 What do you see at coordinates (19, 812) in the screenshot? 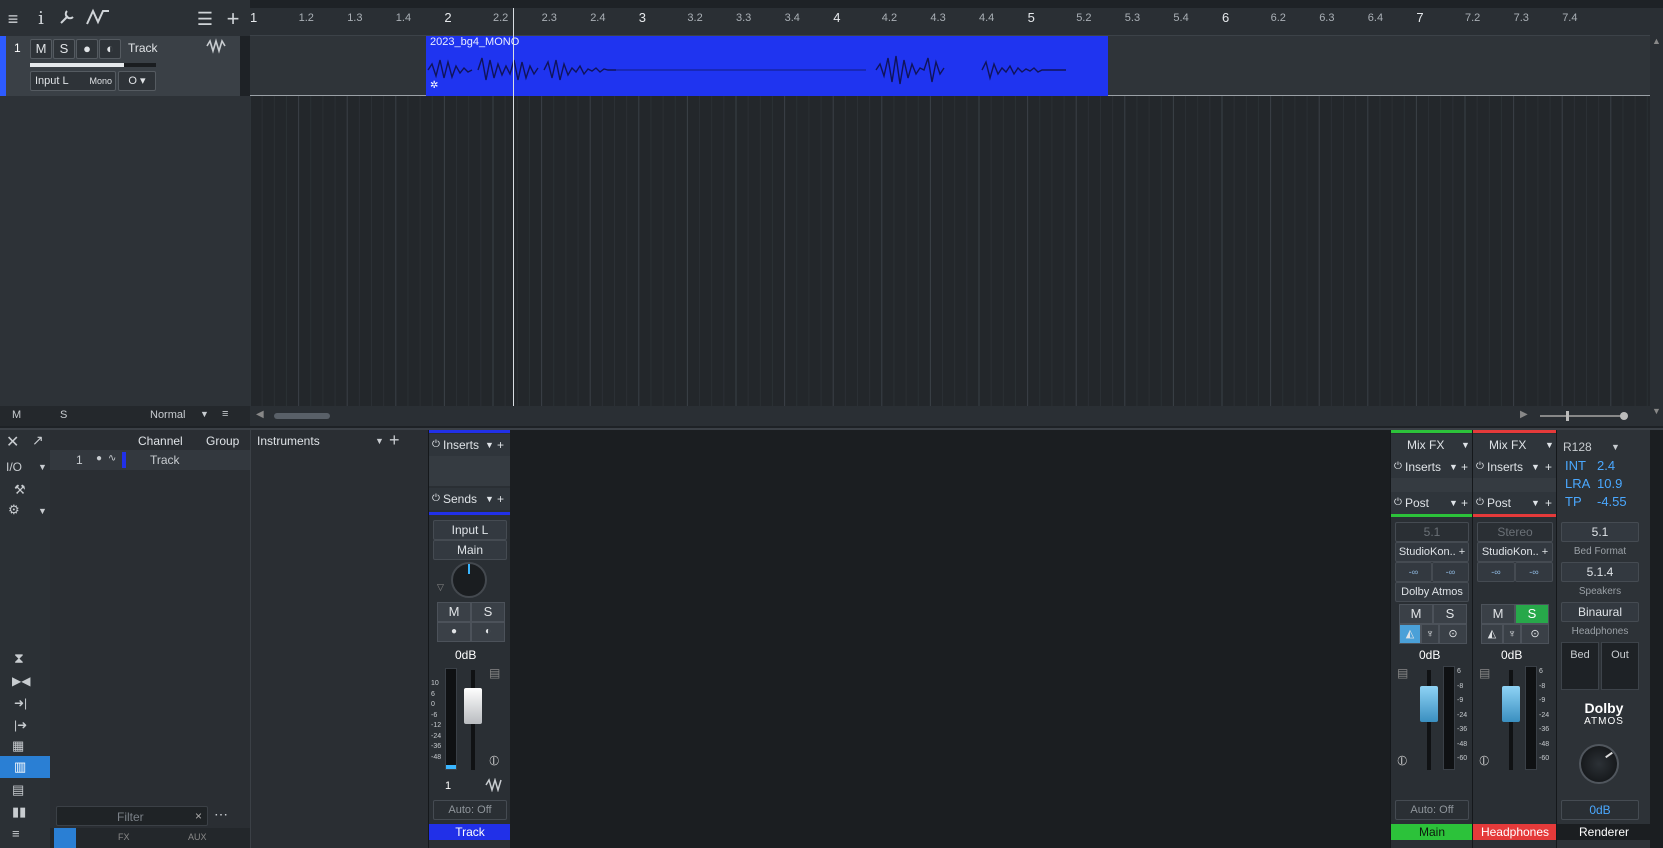
I see `meter-icon: ▮▮` at bounding box center [19, 812].